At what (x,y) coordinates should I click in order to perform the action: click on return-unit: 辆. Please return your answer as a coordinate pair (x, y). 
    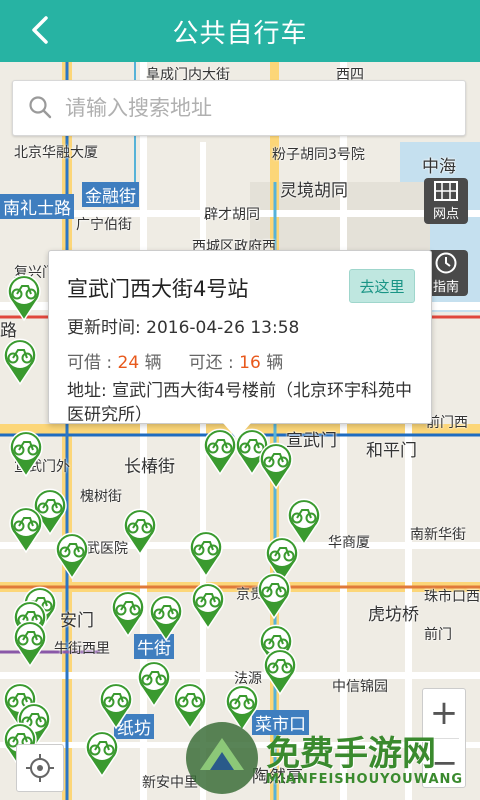
    Looking at the image, I should click on (272, 363).